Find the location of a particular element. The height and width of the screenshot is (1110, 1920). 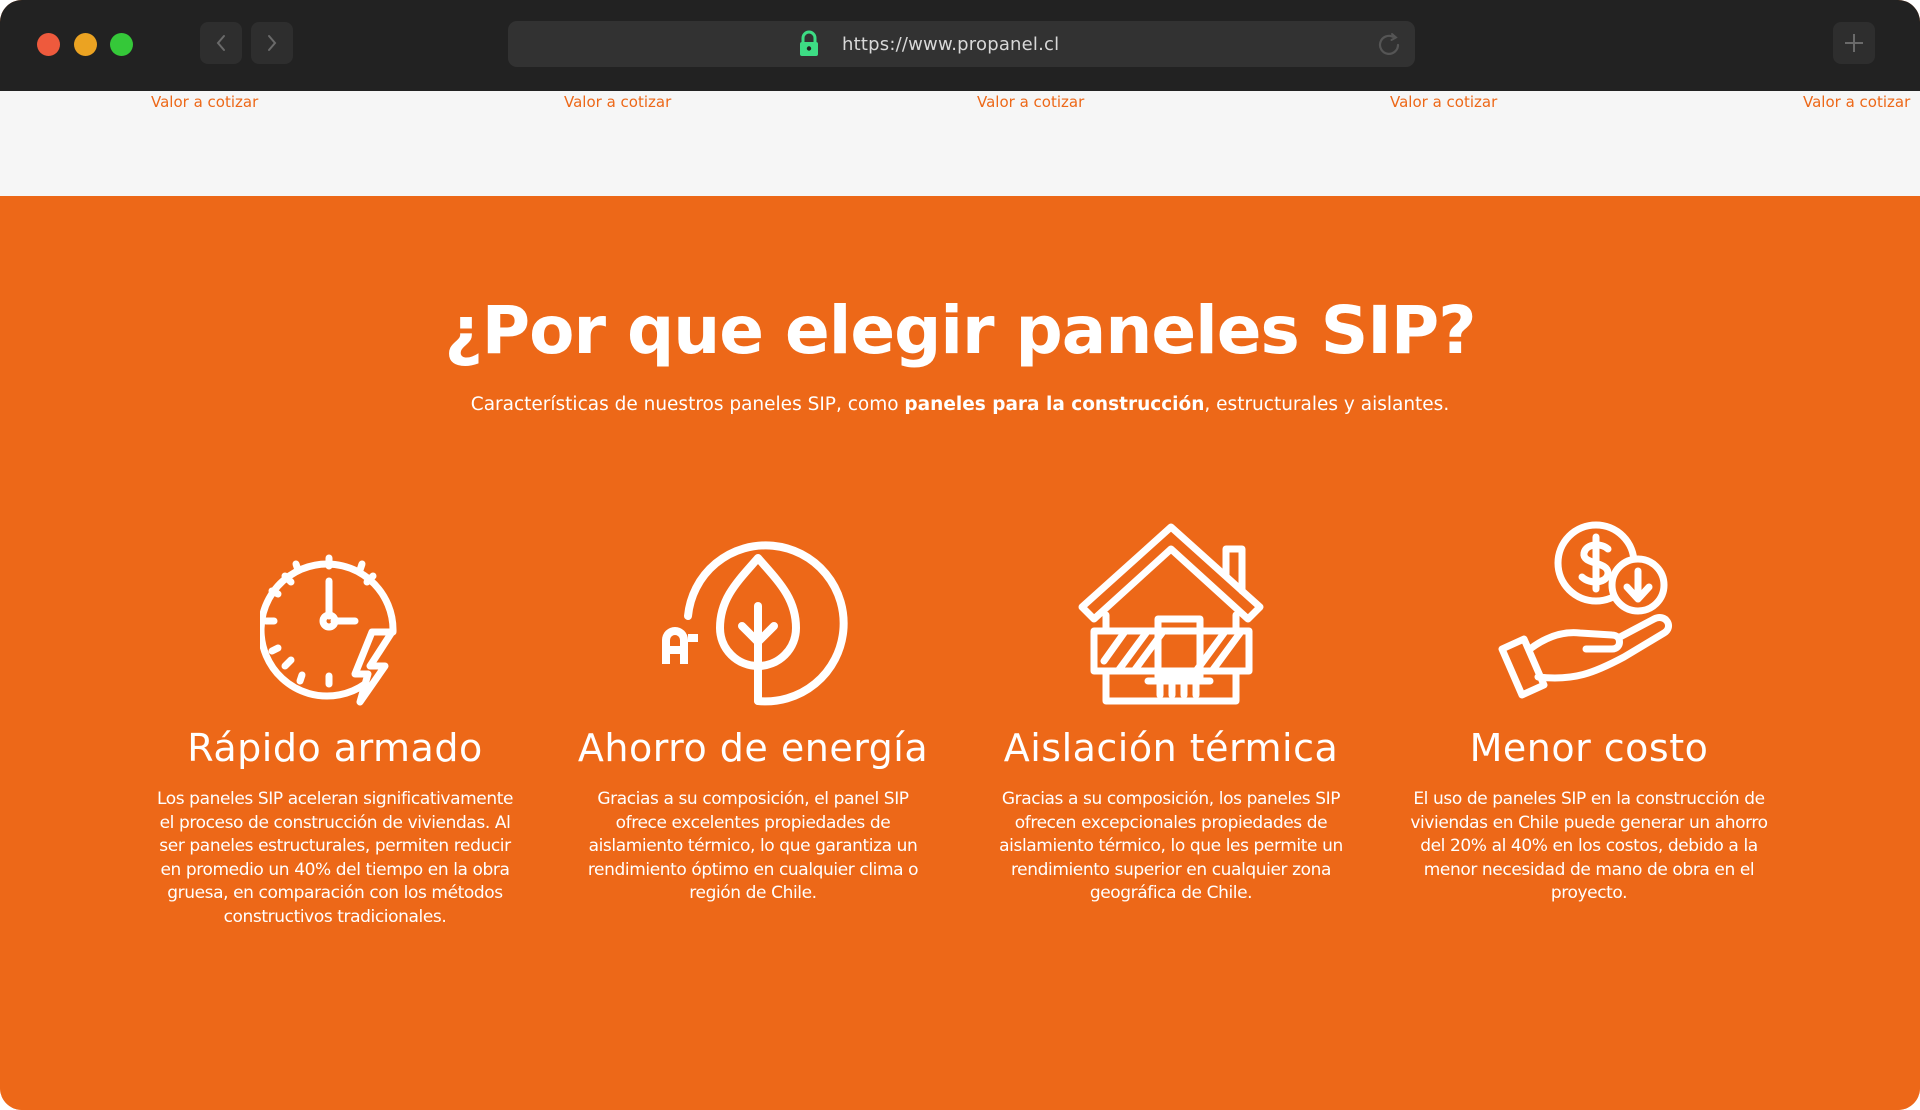

back-button is located at coordinates (221, 43).